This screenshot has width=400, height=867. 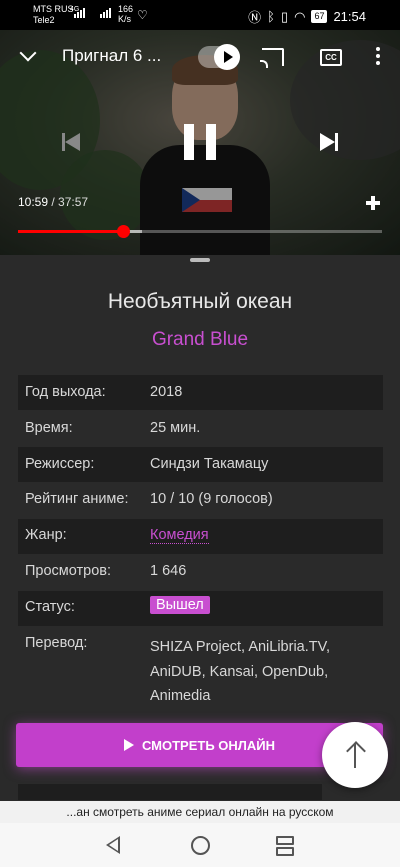 I want to click on wifi-icon: ◠, so click(x=300, y=16).